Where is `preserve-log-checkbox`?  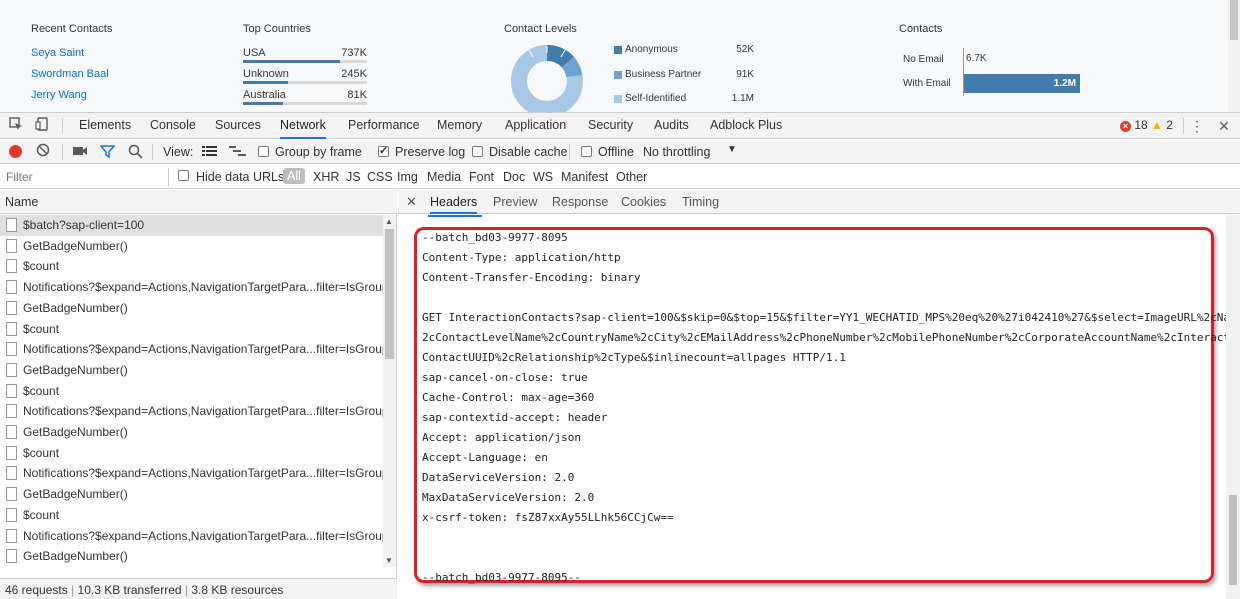
preserve-log-checkbox is located at coordinates (383, 150).